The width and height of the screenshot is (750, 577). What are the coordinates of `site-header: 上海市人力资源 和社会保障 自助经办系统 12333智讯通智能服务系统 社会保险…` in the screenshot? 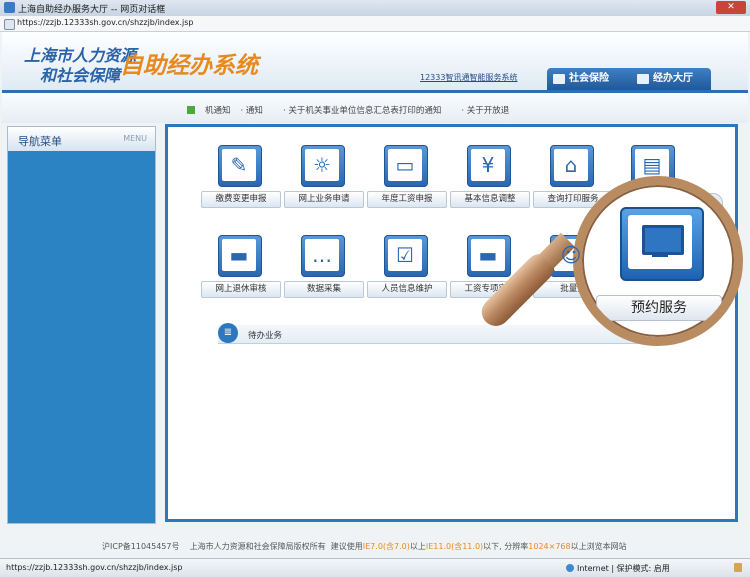 It's located at (375, 61).